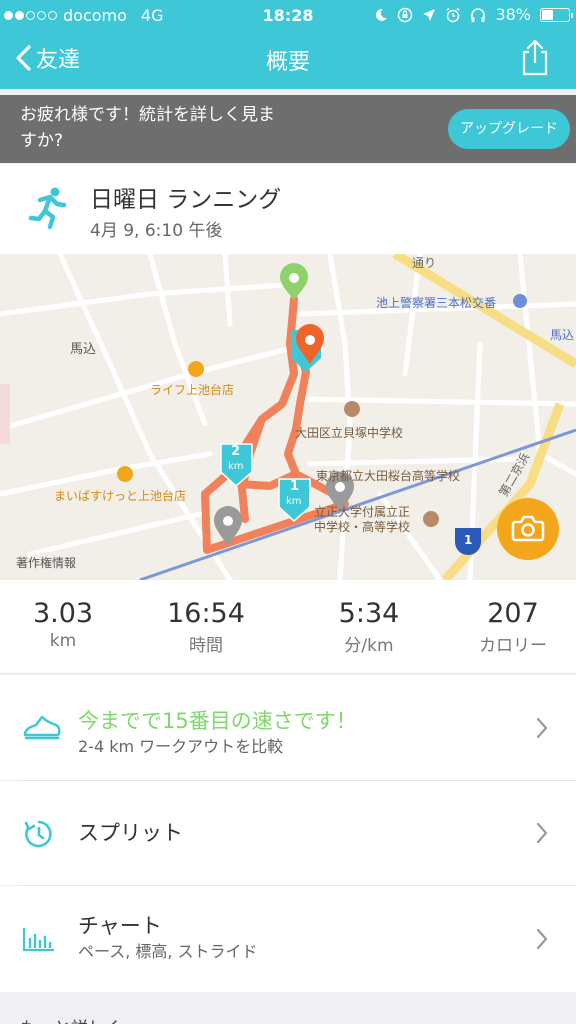 The width and height of the screenshot is (576, 1024). I want to click on stat-distance-unit: km, so click(63, 641).